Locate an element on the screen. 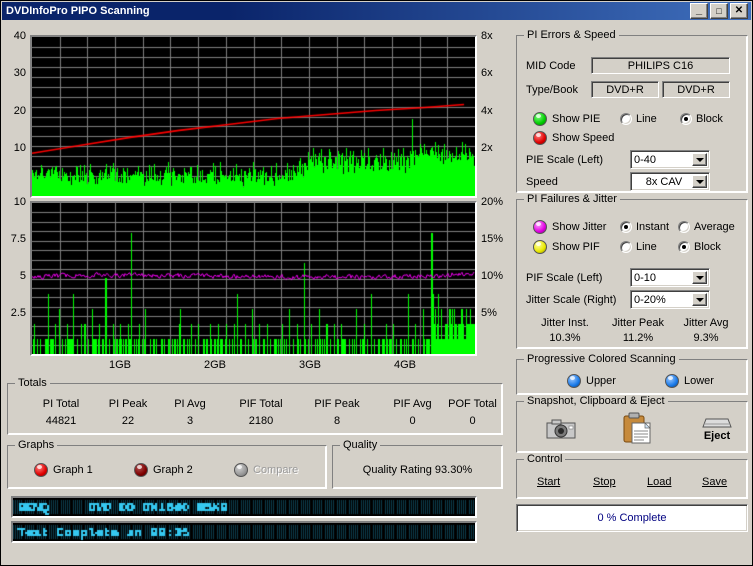 The height and width of the screenshot is (566, 753). pif-scale-label: PIF Scale (Left) is located at coordinates (564, 278).